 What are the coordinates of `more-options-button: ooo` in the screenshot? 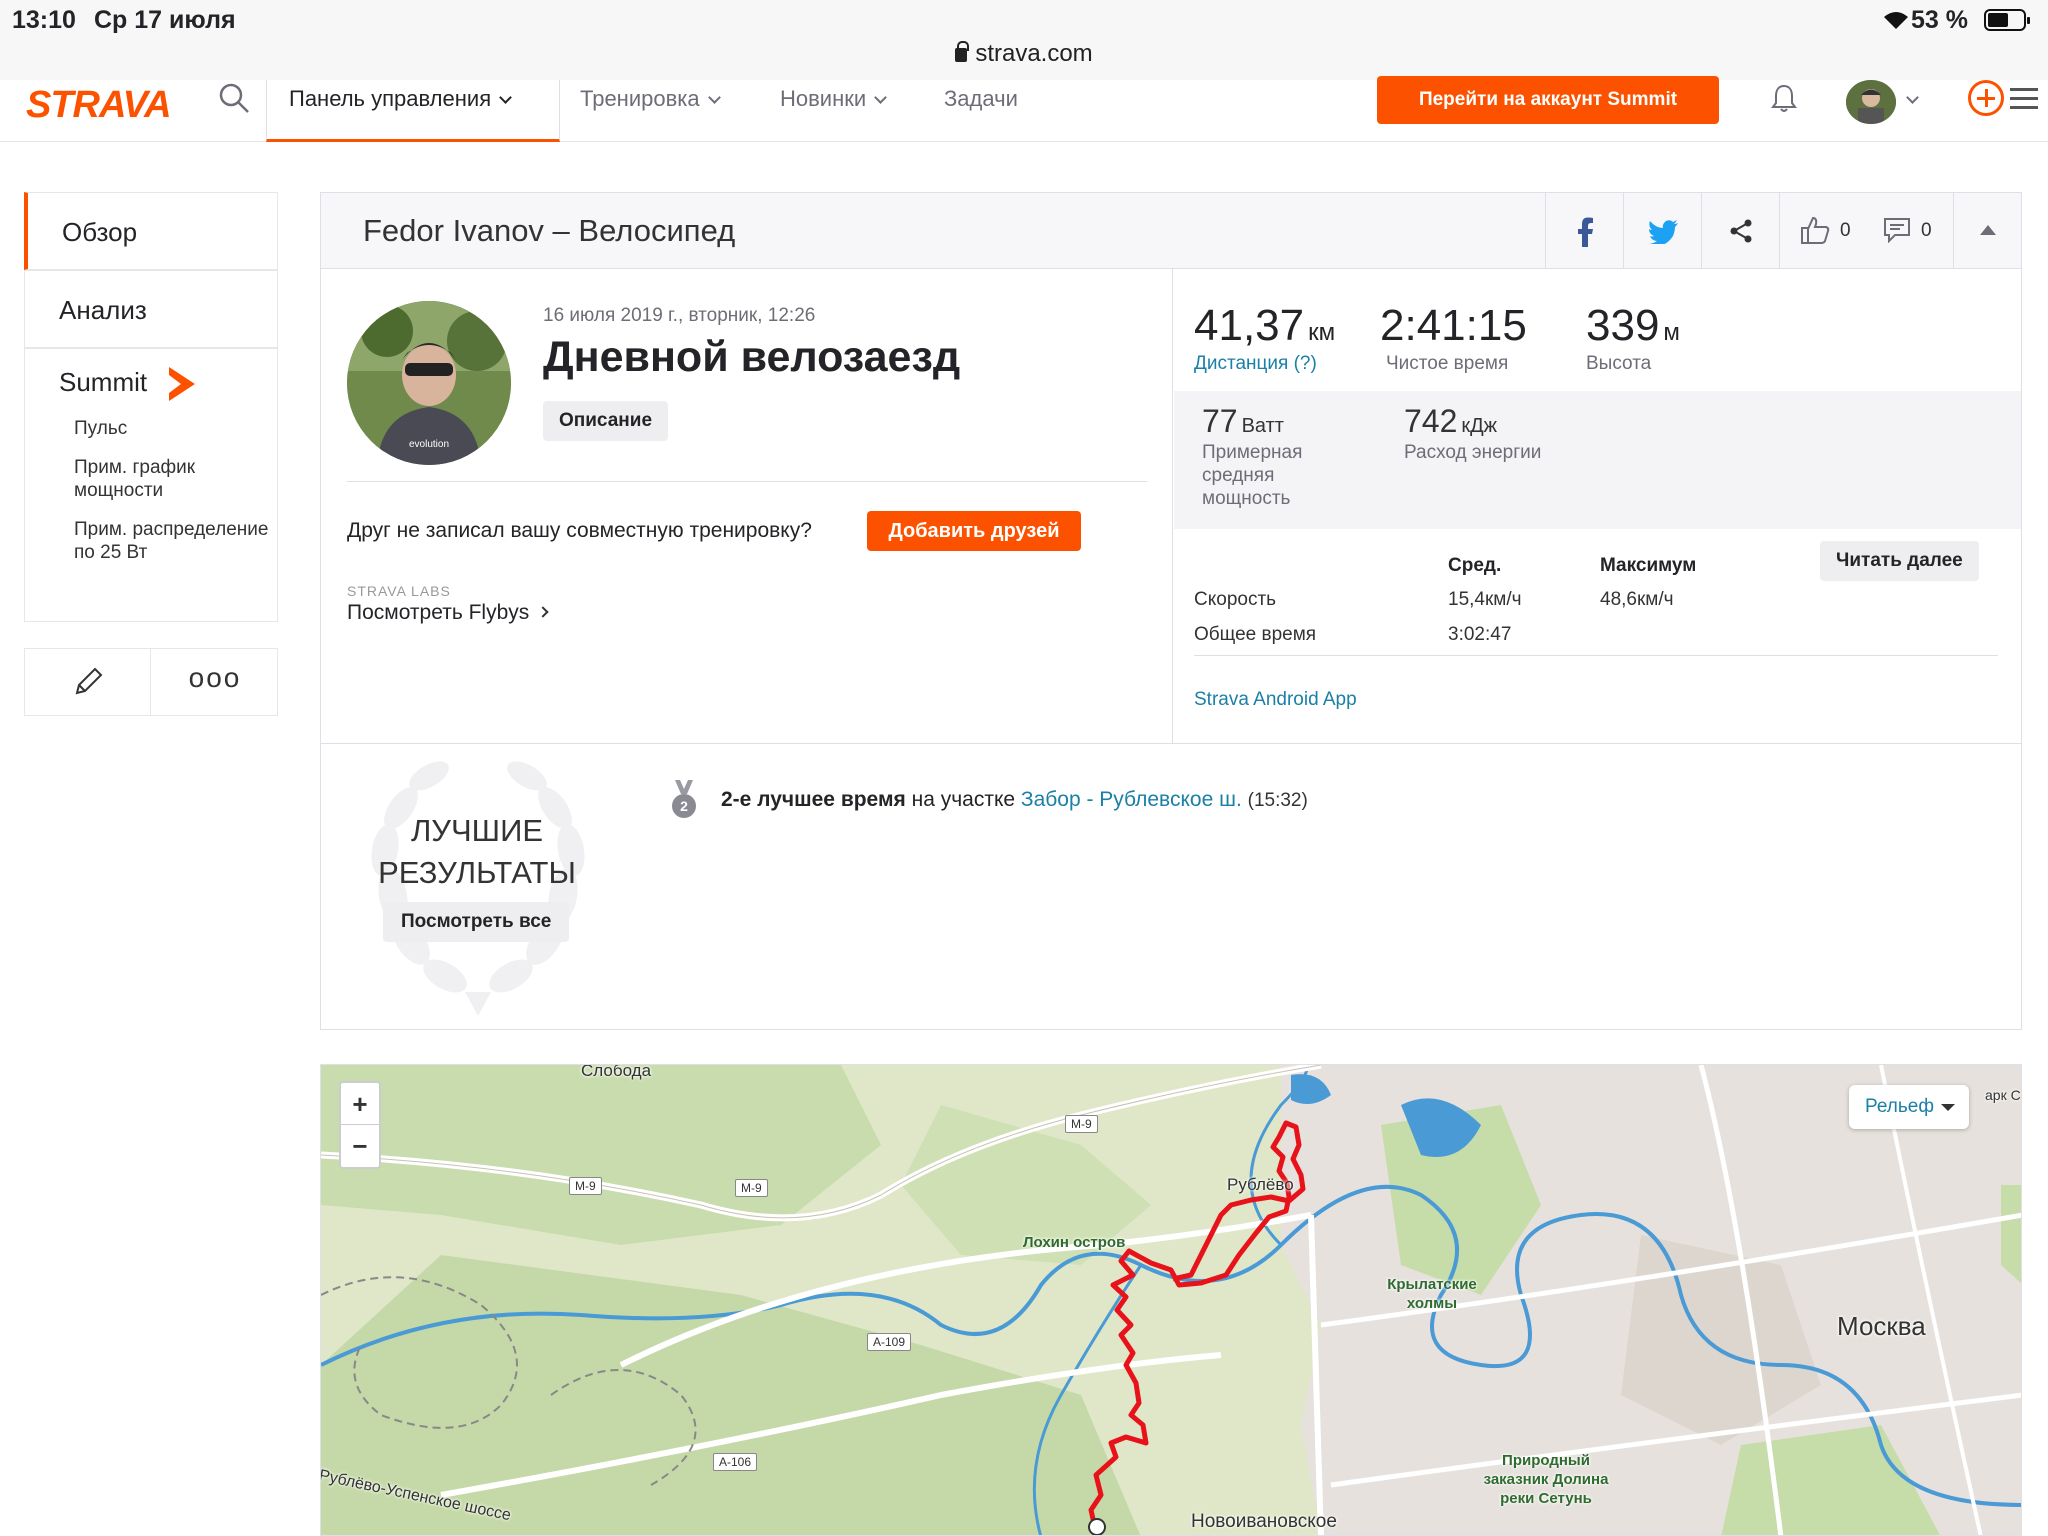 It's located at (215, 682).